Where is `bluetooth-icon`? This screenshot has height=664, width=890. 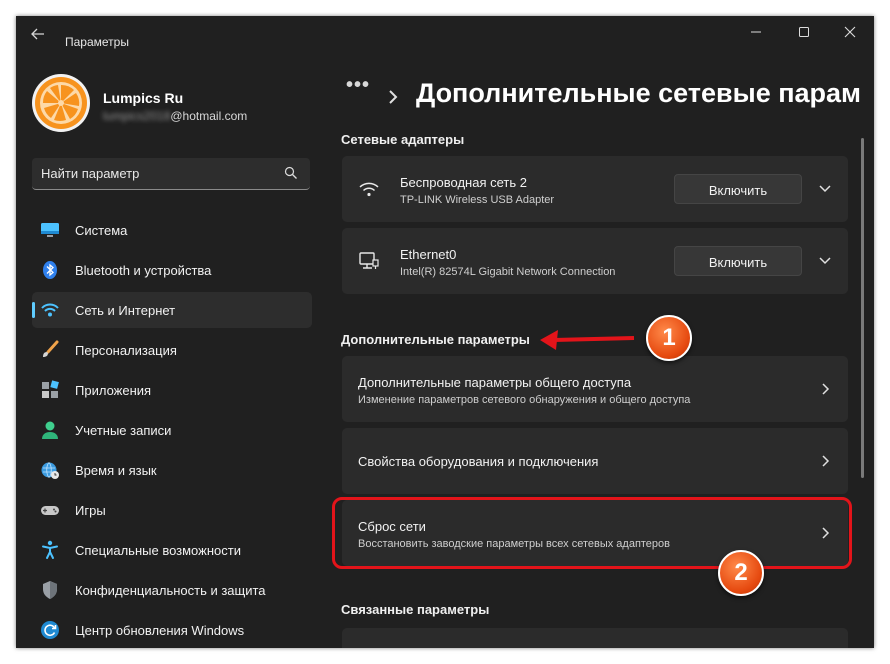 bluetooth-icon is located at coordinates (50, 270).